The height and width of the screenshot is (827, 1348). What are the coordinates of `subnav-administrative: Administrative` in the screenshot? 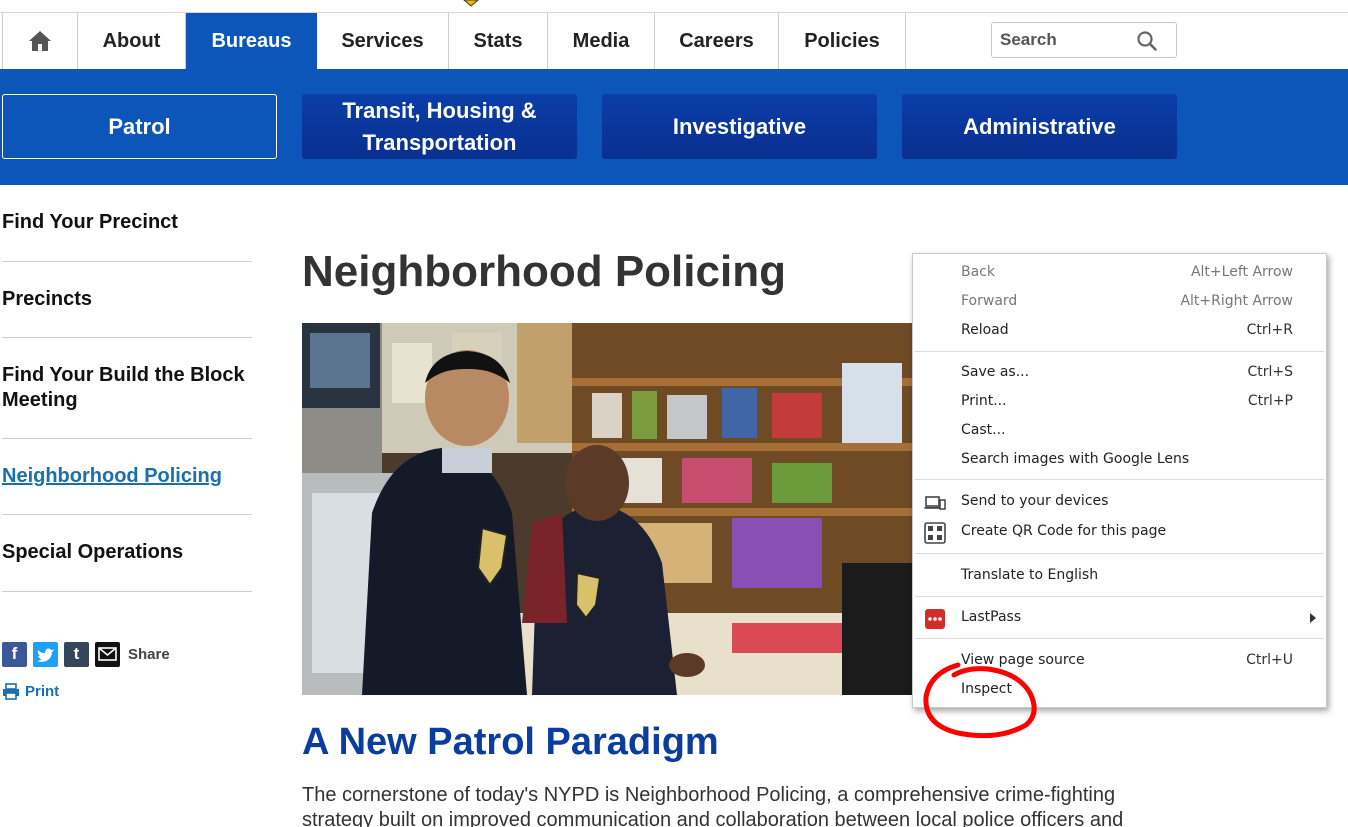 It's located at (1039, 126).